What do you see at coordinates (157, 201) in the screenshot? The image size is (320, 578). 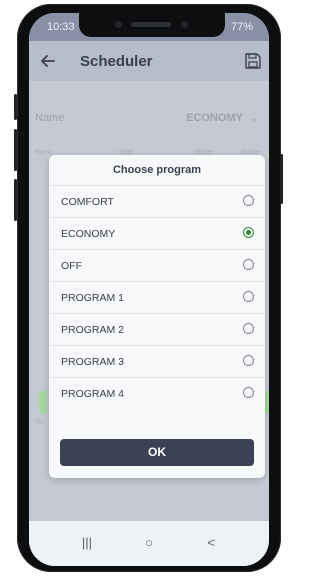 I see `option-comfort: COMFORT` at bounding box center [157, 201].